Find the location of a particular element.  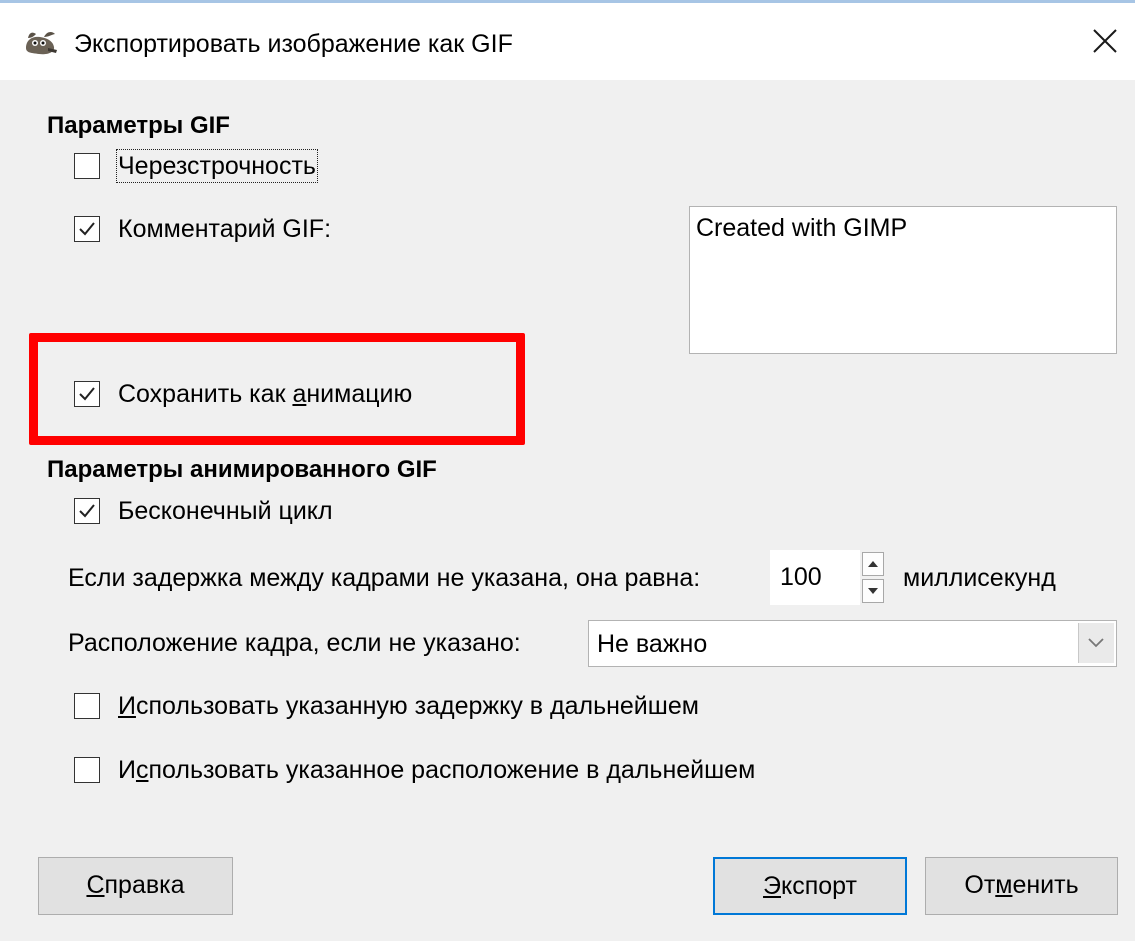

button-label: правка is located at coordinates (144, 885).